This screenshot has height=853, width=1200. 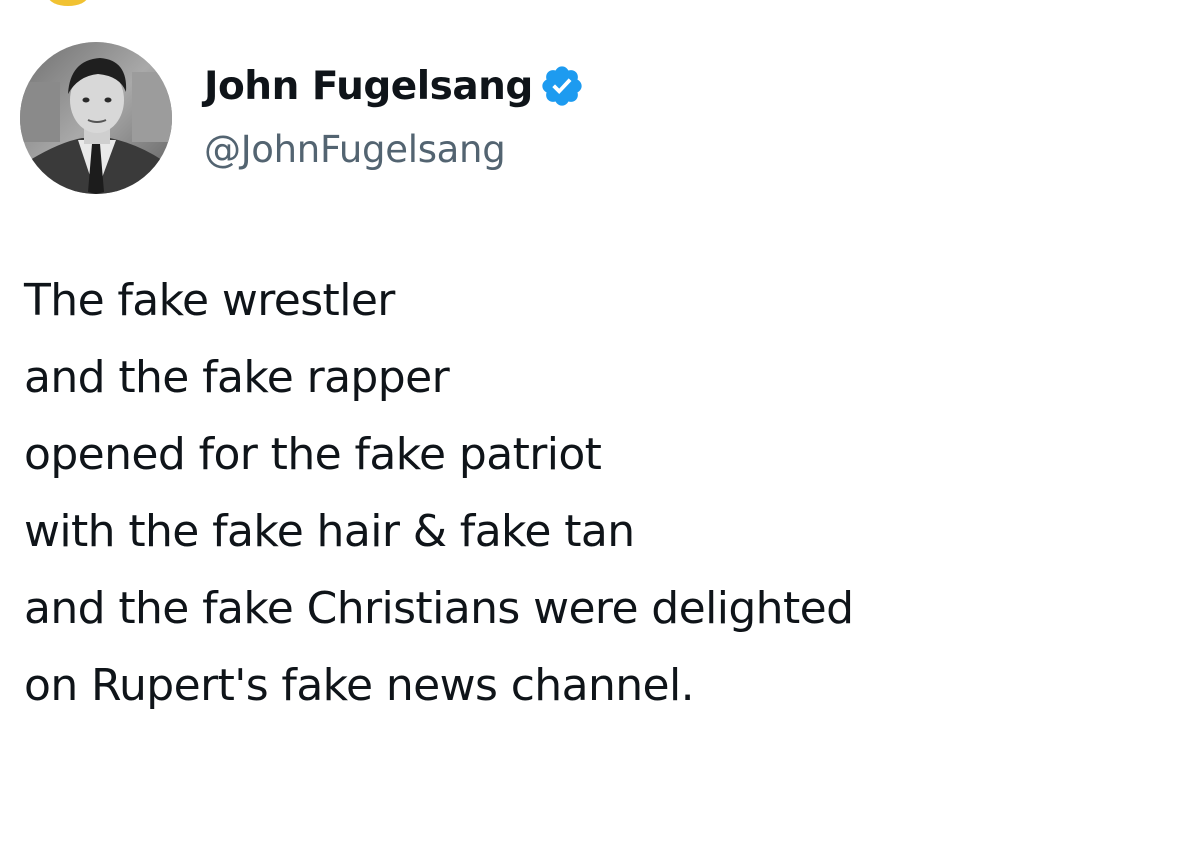 What do you see at coordinates (562, 86) in the screenshot?
I see `verified-checkmark-icon` at bounding box center [562, 86].